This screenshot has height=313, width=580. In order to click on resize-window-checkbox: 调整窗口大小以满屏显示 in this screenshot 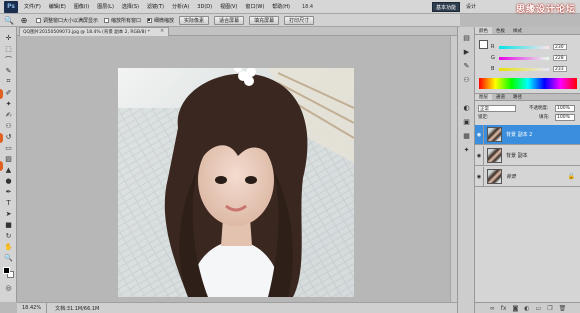, I will do `click(67, 20)`.